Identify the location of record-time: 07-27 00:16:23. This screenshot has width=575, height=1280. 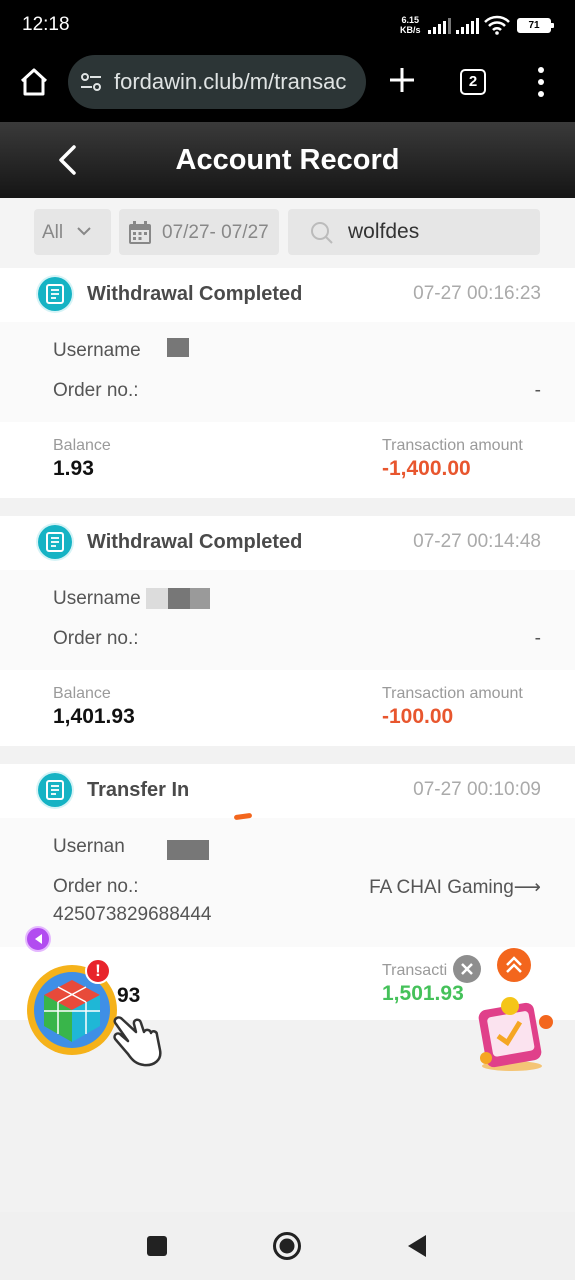
(477, 293).